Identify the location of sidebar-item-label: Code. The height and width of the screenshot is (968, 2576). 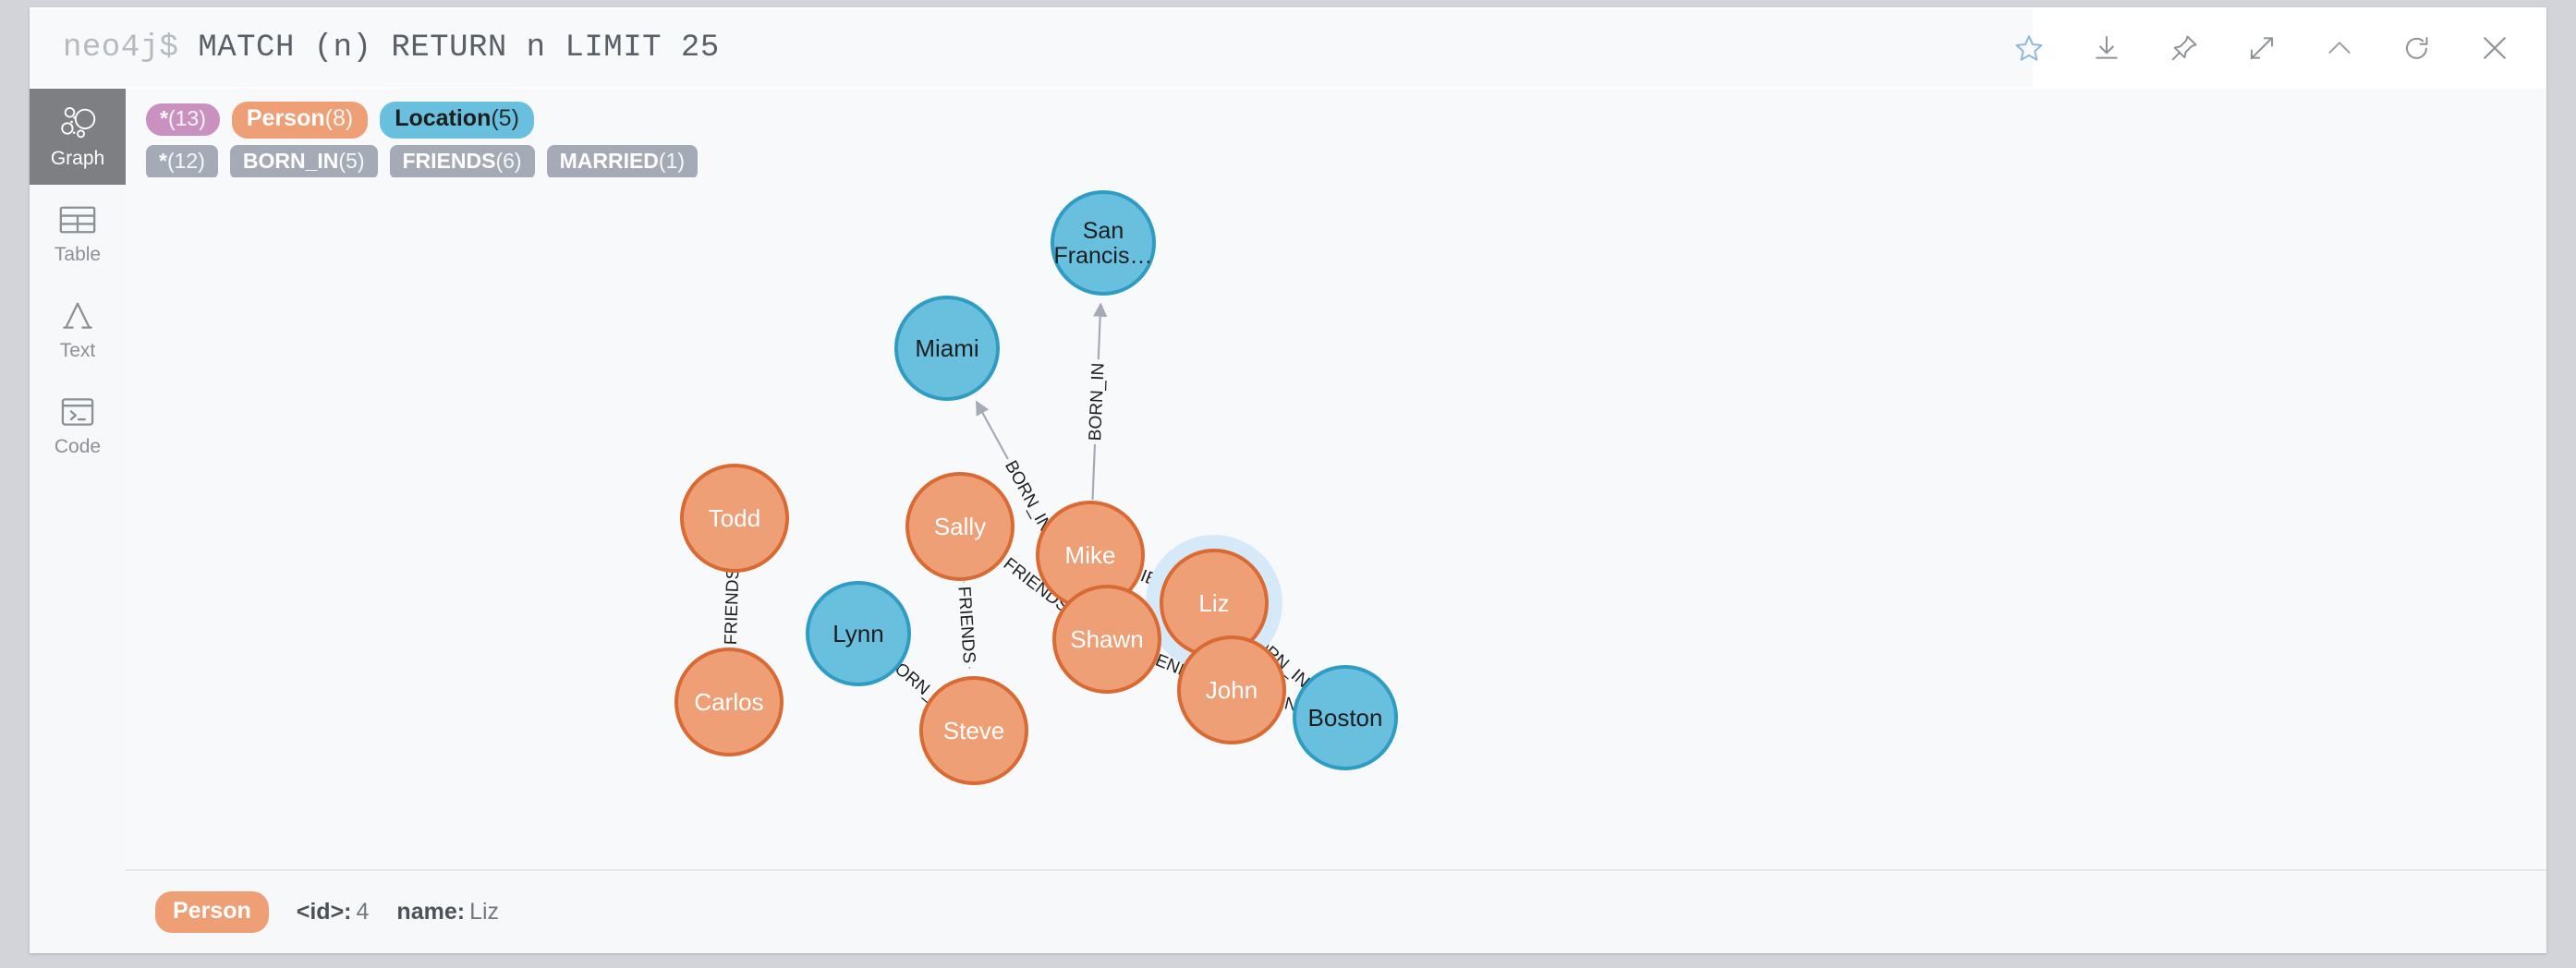
(78, 446).